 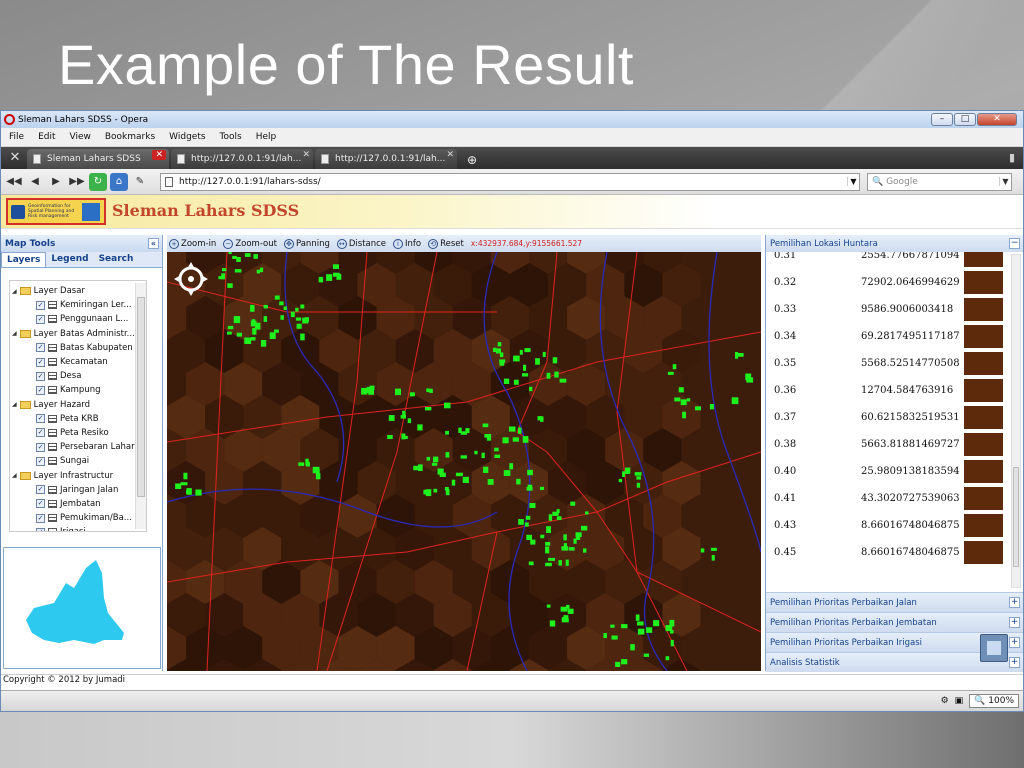 I want to click on info-label: Info, so click(x=413, y=243).